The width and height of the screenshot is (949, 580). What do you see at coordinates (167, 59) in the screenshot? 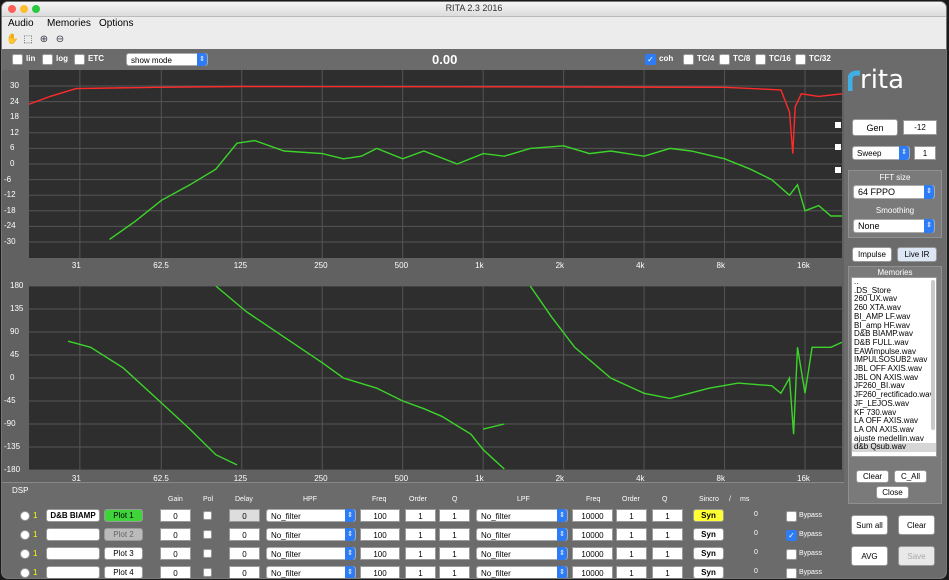
I see `show-mode-select: show mode ⇕` at bounding box center [167, 59].